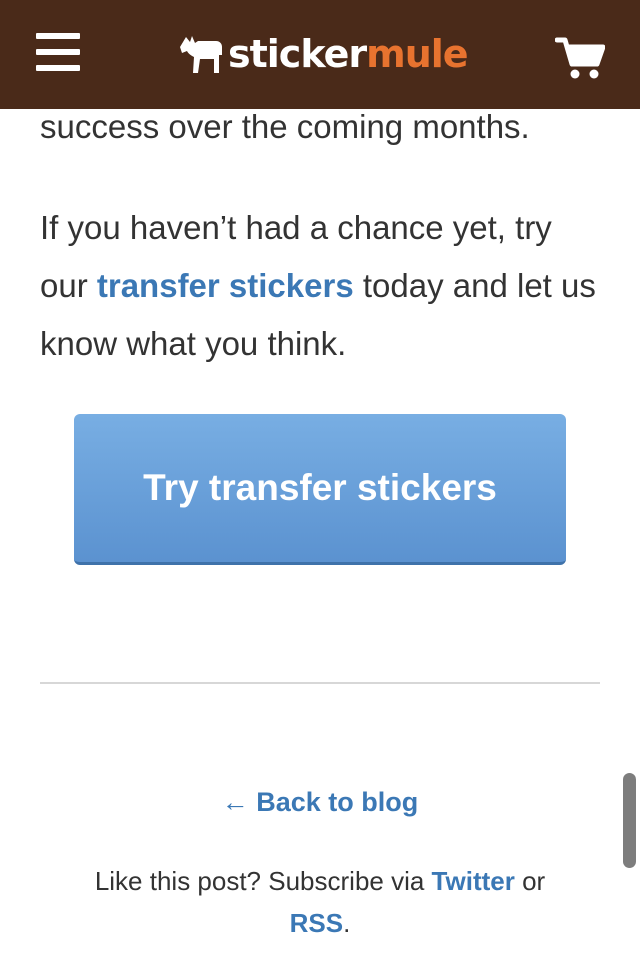  What do you see at coordinates (629, 820) in the screenshot?
I see `scrollbar-thumb` at bounding box center [629, 820].